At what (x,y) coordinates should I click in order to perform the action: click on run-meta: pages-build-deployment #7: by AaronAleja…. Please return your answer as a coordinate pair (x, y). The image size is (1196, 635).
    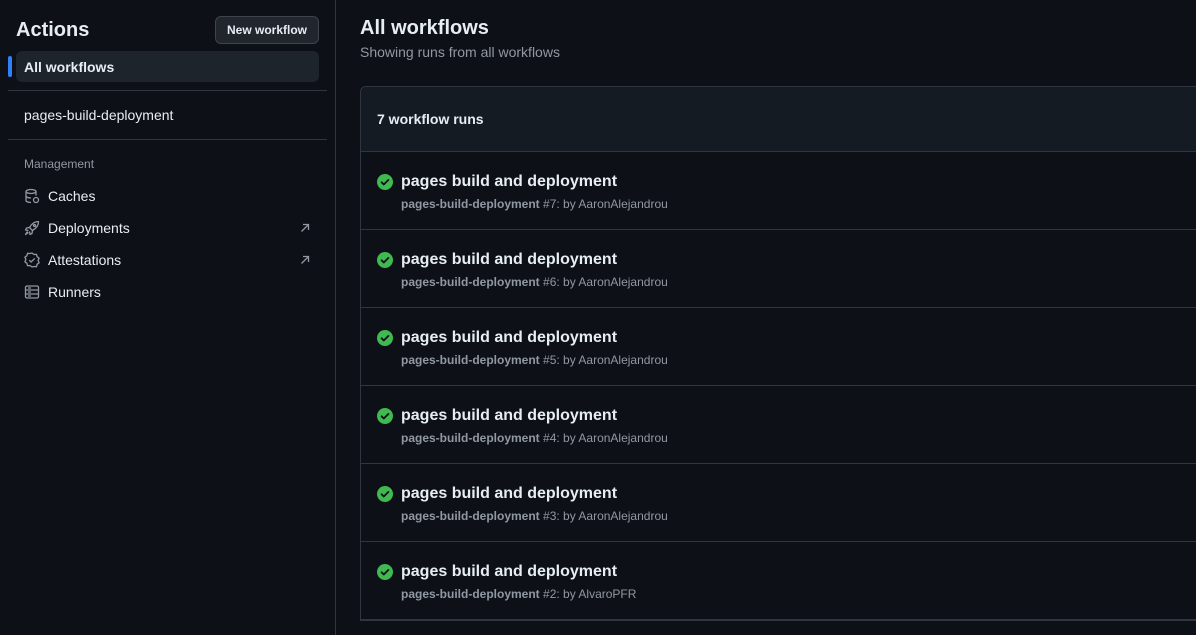
    Looking at the image, I should click on (534, 204).